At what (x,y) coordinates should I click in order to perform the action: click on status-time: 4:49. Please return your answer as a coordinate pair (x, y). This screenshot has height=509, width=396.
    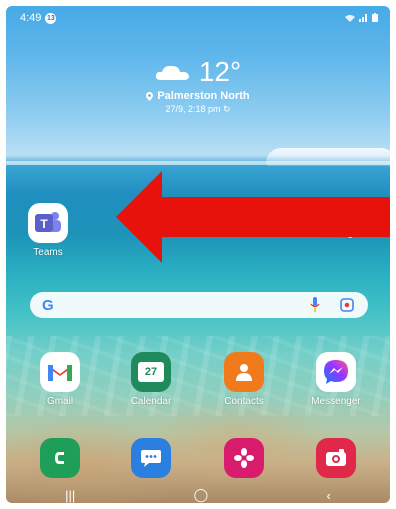
    Looking at the image, I should click on (31, 18).